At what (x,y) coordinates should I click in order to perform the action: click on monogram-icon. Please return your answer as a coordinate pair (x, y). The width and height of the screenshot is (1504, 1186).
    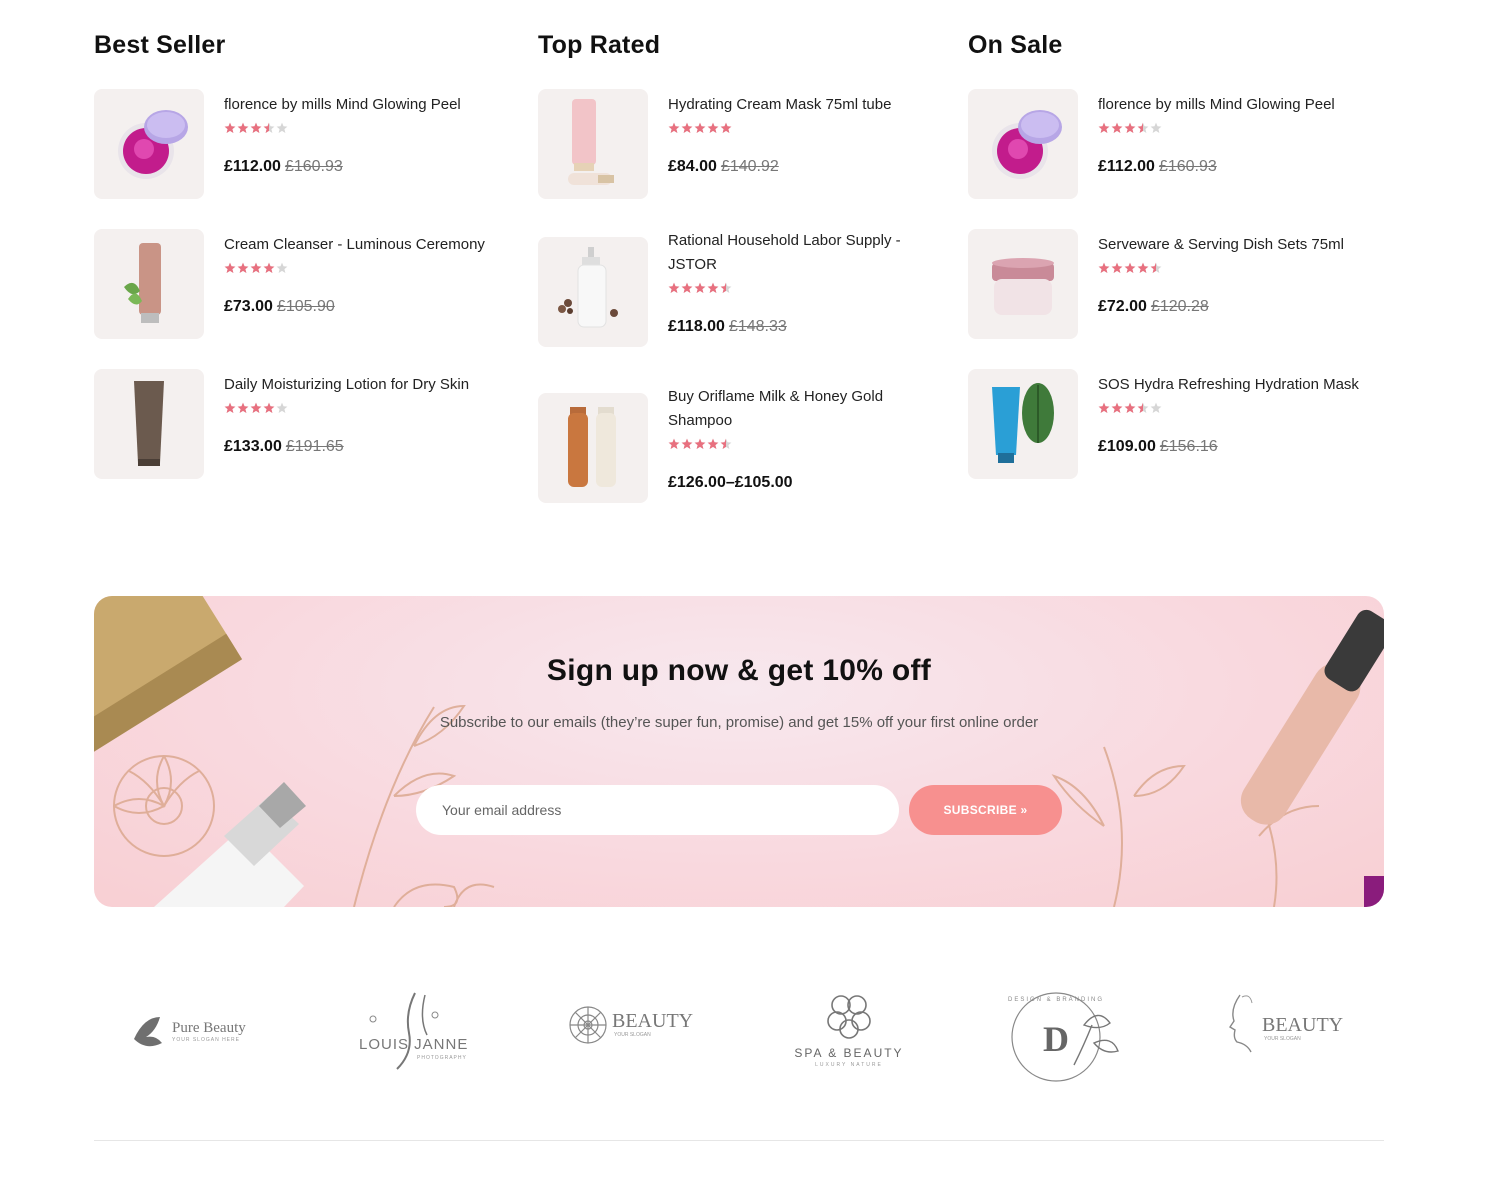
    Looking at the image, I should click on (406, 1031).